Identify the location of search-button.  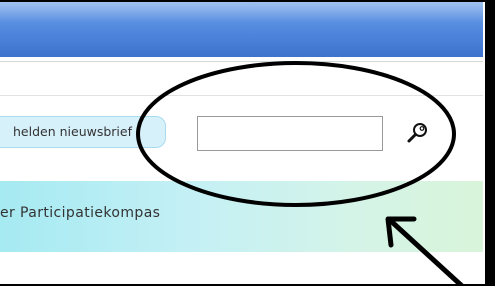
(418, 133).